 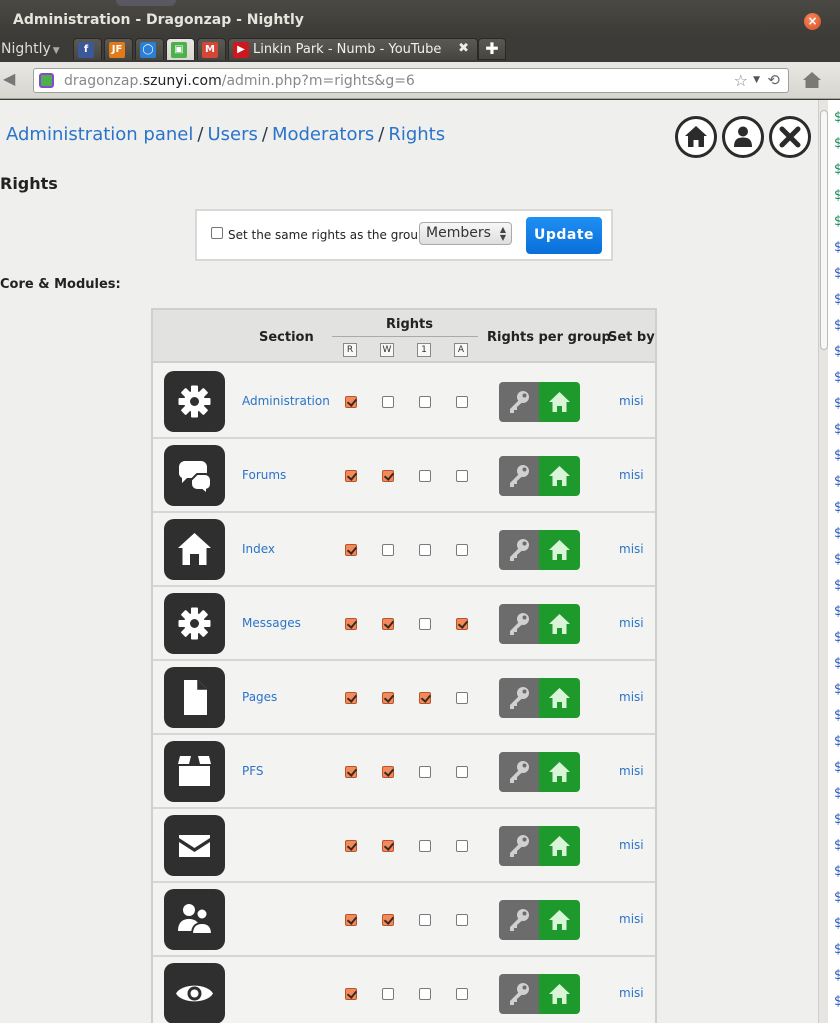 I want to click on app-menu-button: Nightly ▼, so click(x=30, y=49).